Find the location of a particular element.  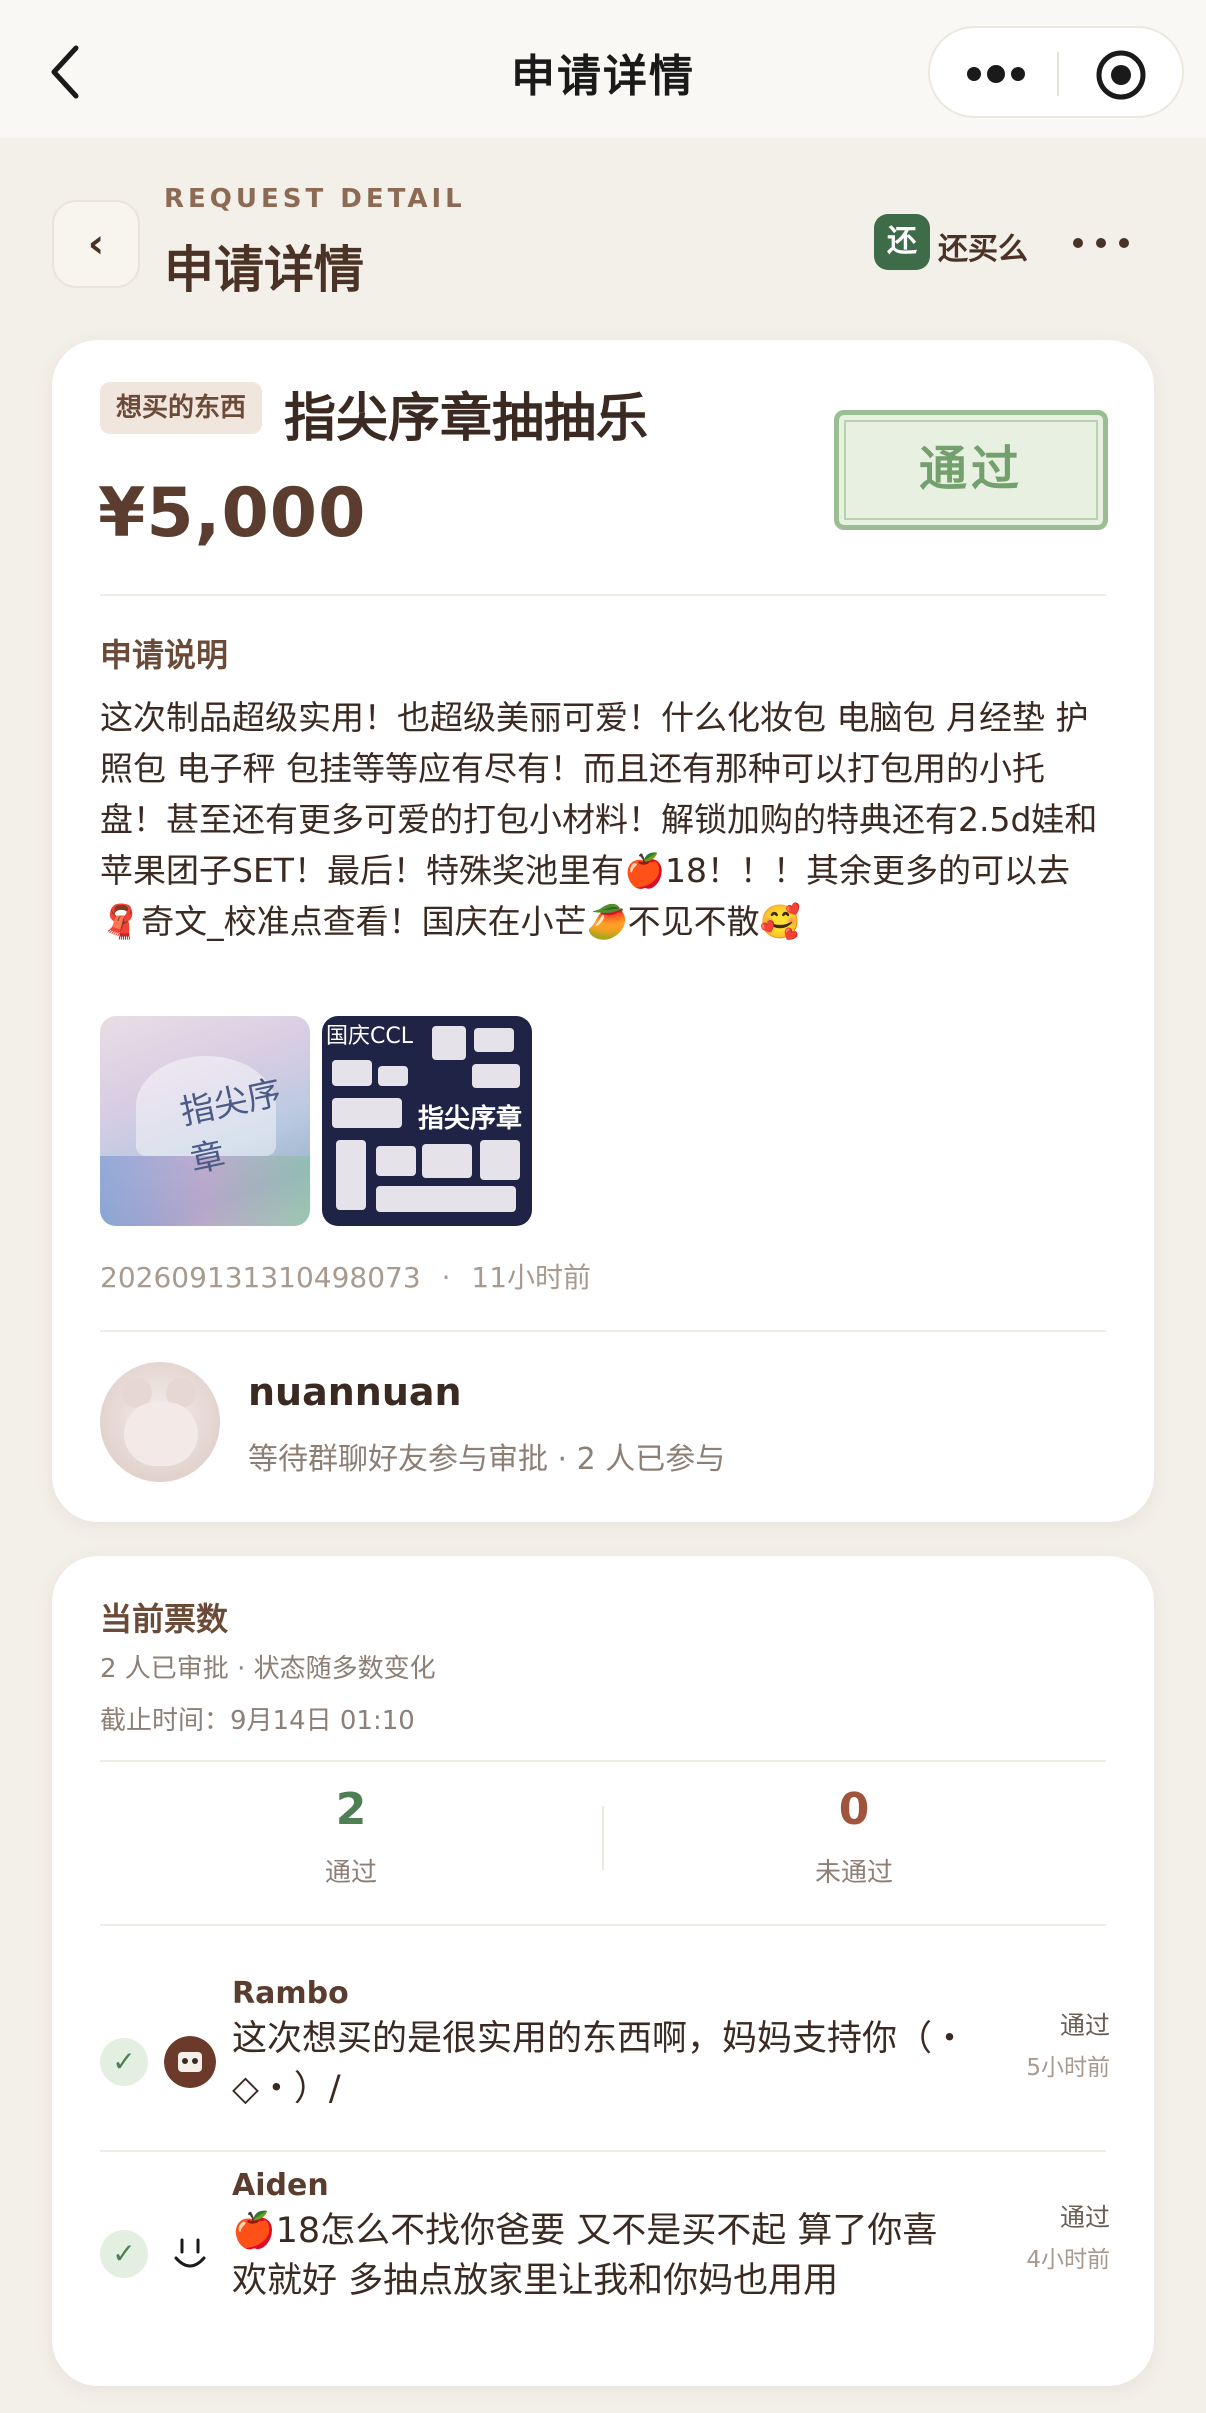

vote-time: 5小时前 is located at coordinates (1068, 2068).